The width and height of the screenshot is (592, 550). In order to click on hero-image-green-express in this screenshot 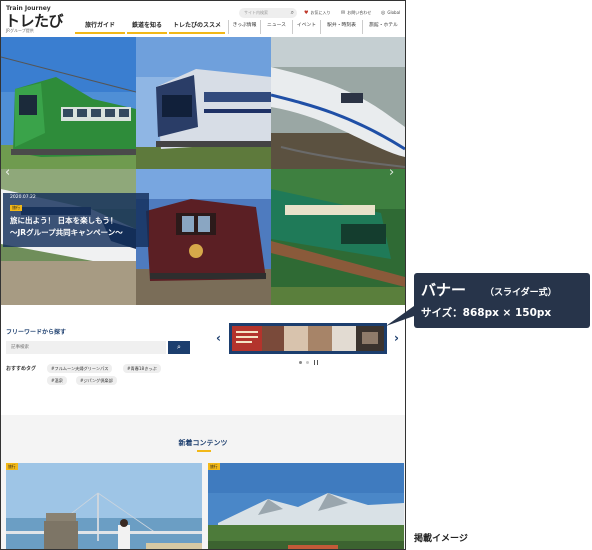, I will do `click(68, 103)`.